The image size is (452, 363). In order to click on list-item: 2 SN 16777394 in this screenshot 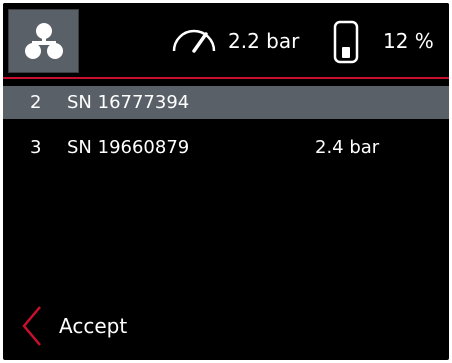, I will do `click(226, 102)`.